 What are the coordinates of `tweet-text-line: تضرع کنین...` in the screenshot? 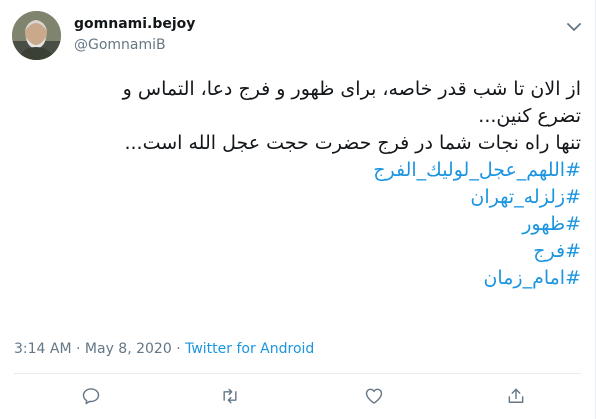 It's located at (529, 116).